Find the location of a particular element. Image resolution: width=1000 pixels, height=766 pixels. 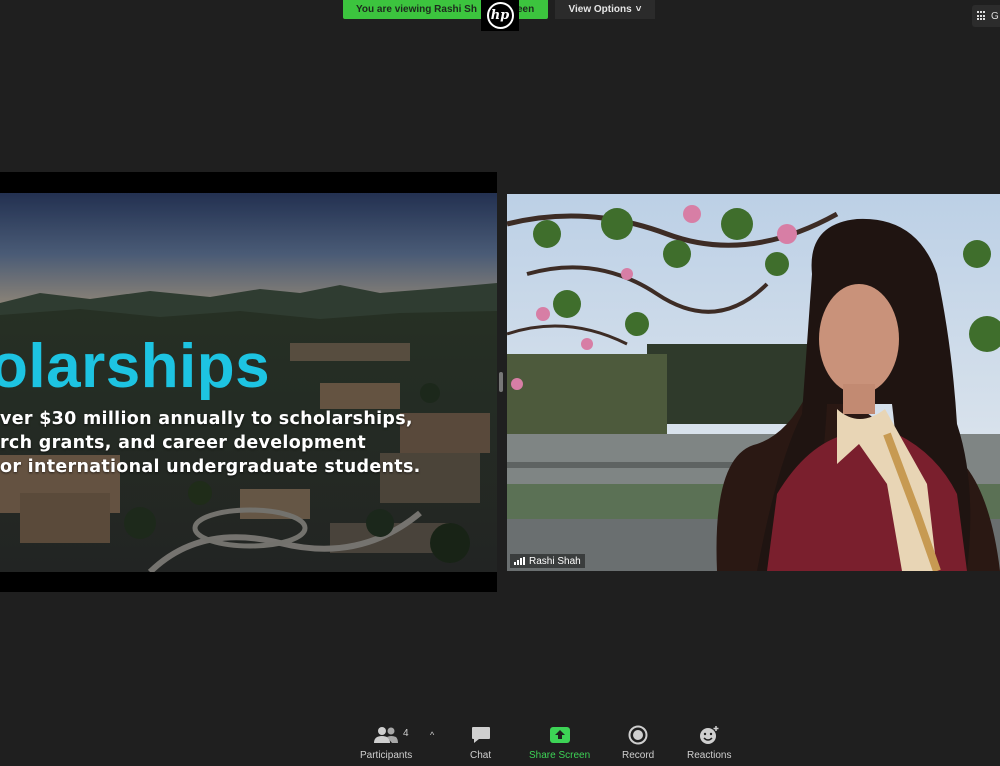

hp-logo-text: hp is located at coordinates (500, 15).